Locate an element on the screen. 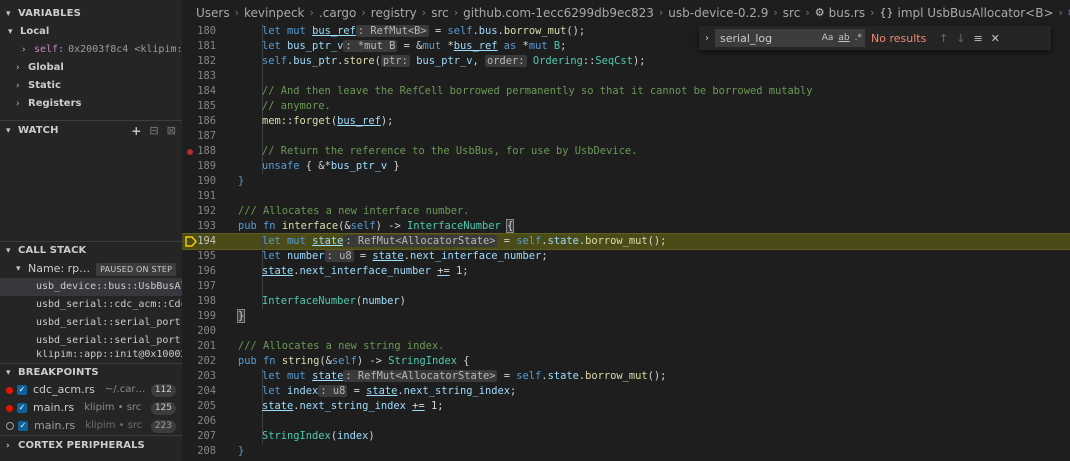 The image size is (1070, 461). breadcrumb-item: registry is located at coordinates (394, 13).